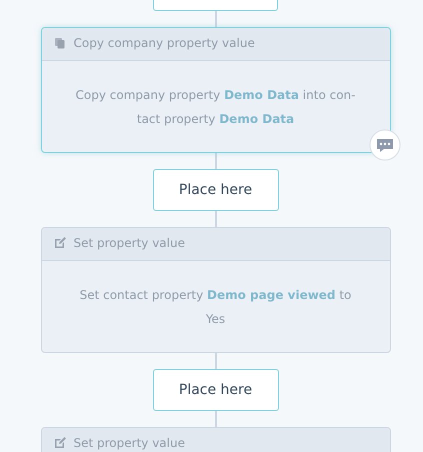 The height and width of the screenshot is (452, 423). What do you see at coordinates (215, 107) in the screenshot?
I see `card-description: Copy company property Demo Data into con-tact property Demo Data` at bounding box center [215, 107].